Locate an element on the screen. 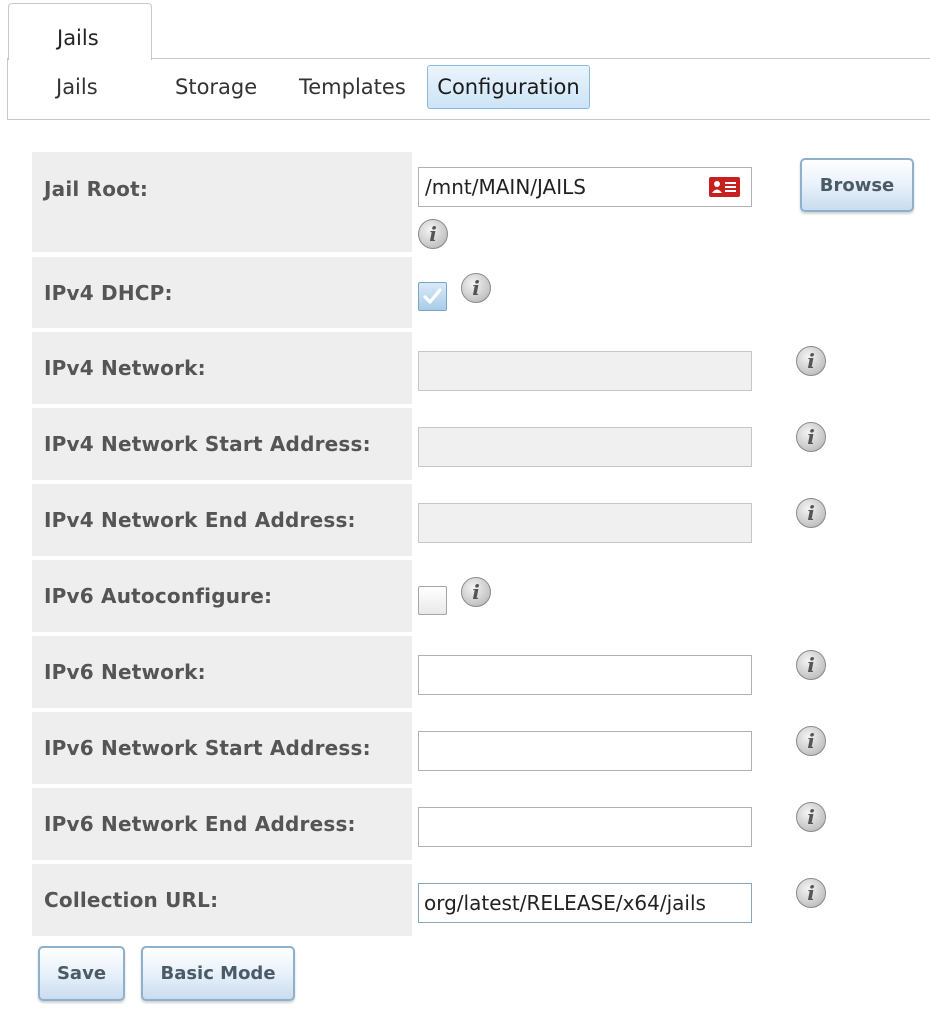  tab-left-border is located at coordinates (7, 89).